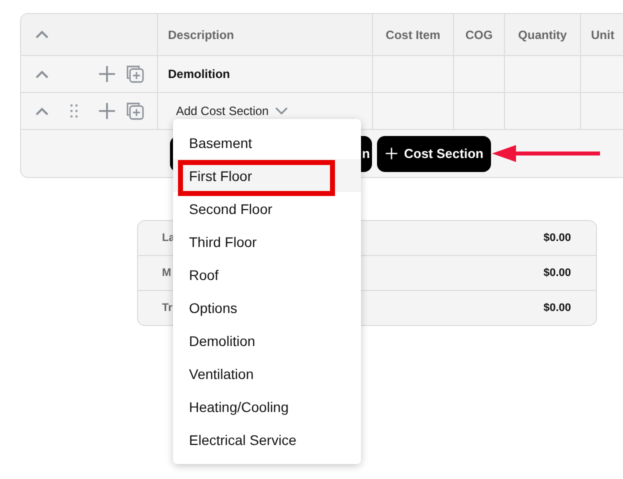  Describe the element at coordinates (267, 274) in the screenshot. I see `menu-item: Roof` at that location.